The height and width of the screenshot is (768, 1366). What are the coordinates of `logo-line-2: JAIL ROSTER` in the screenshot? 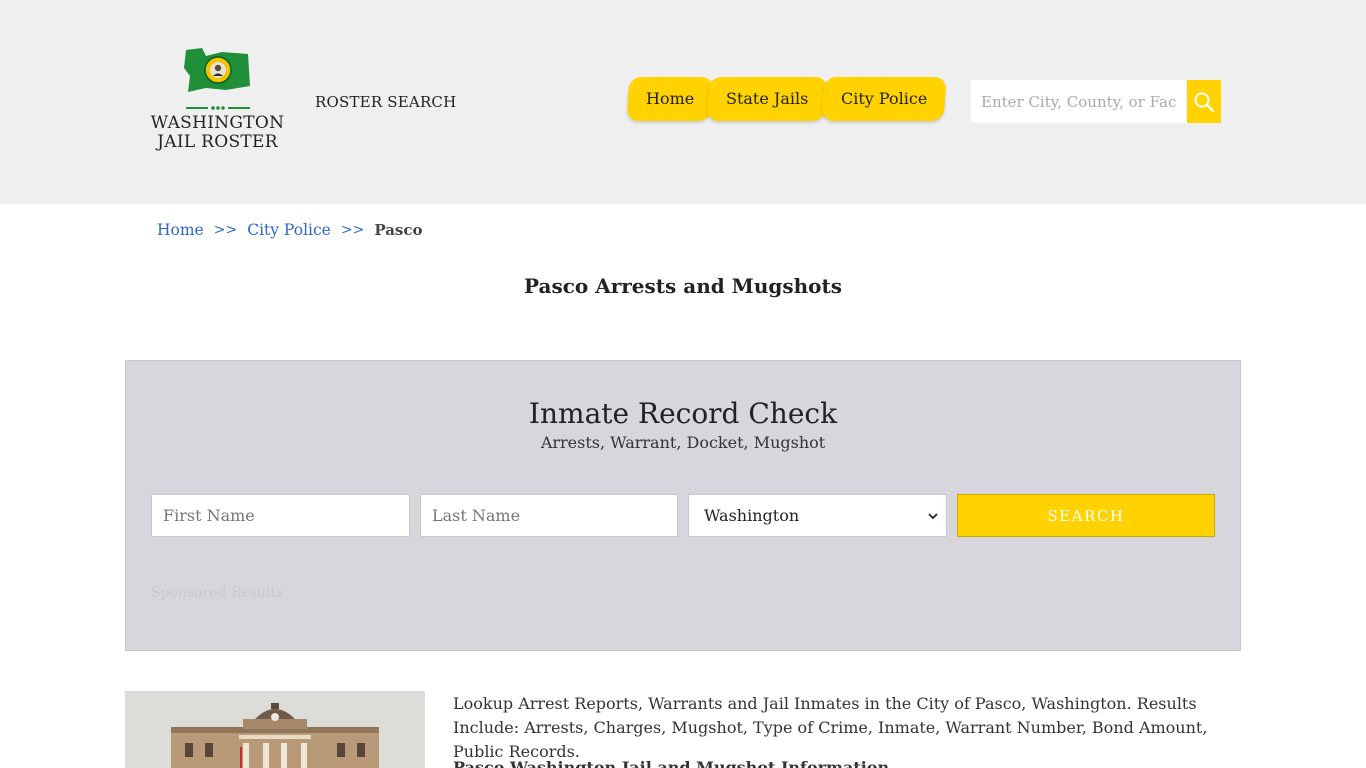 It's located at (217, 142).